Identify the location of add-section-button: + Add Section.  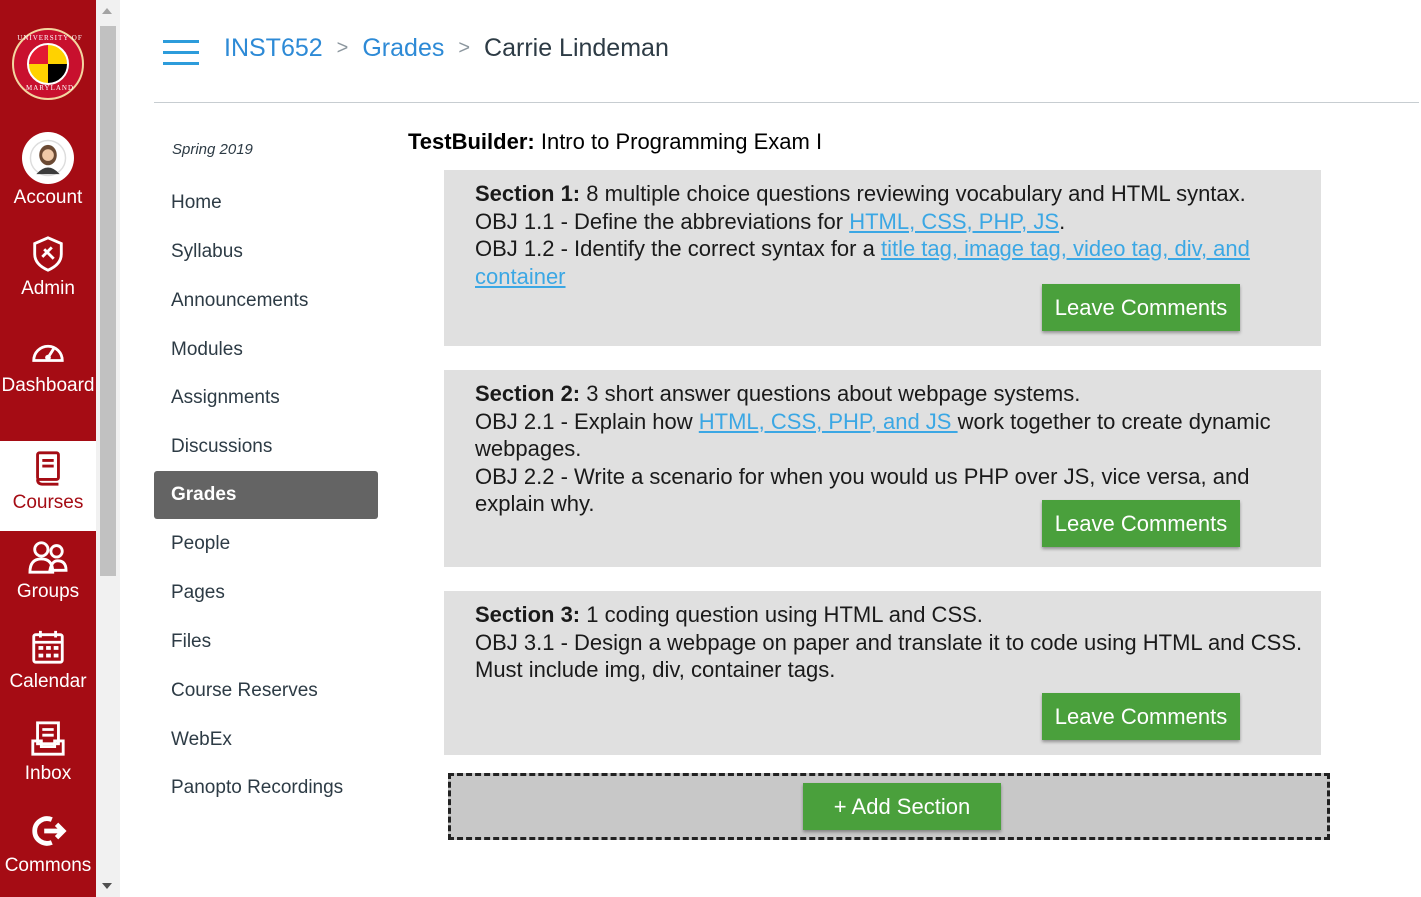
(902, 806).